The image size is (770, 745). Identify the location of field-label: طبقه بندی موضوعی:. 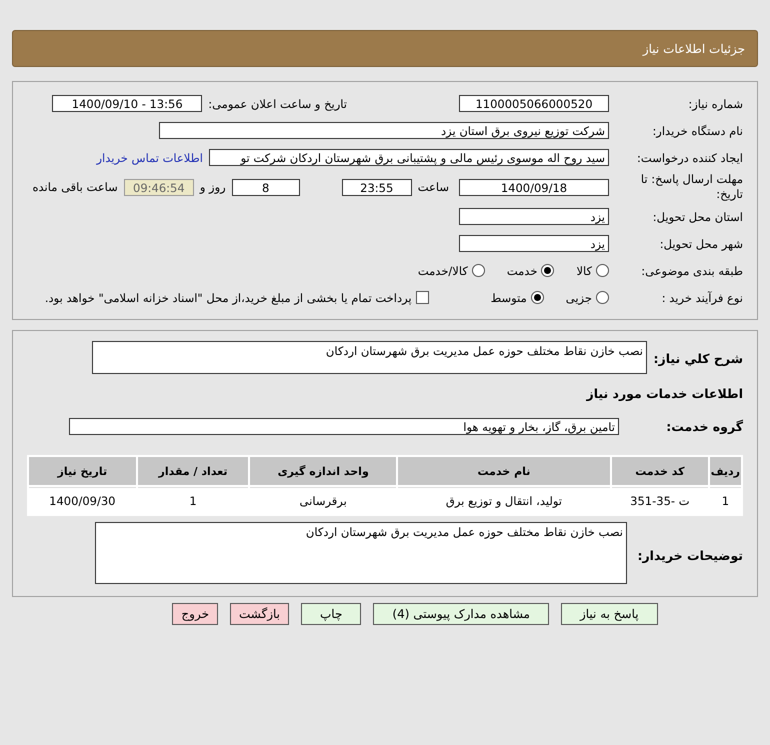
(691, 271).